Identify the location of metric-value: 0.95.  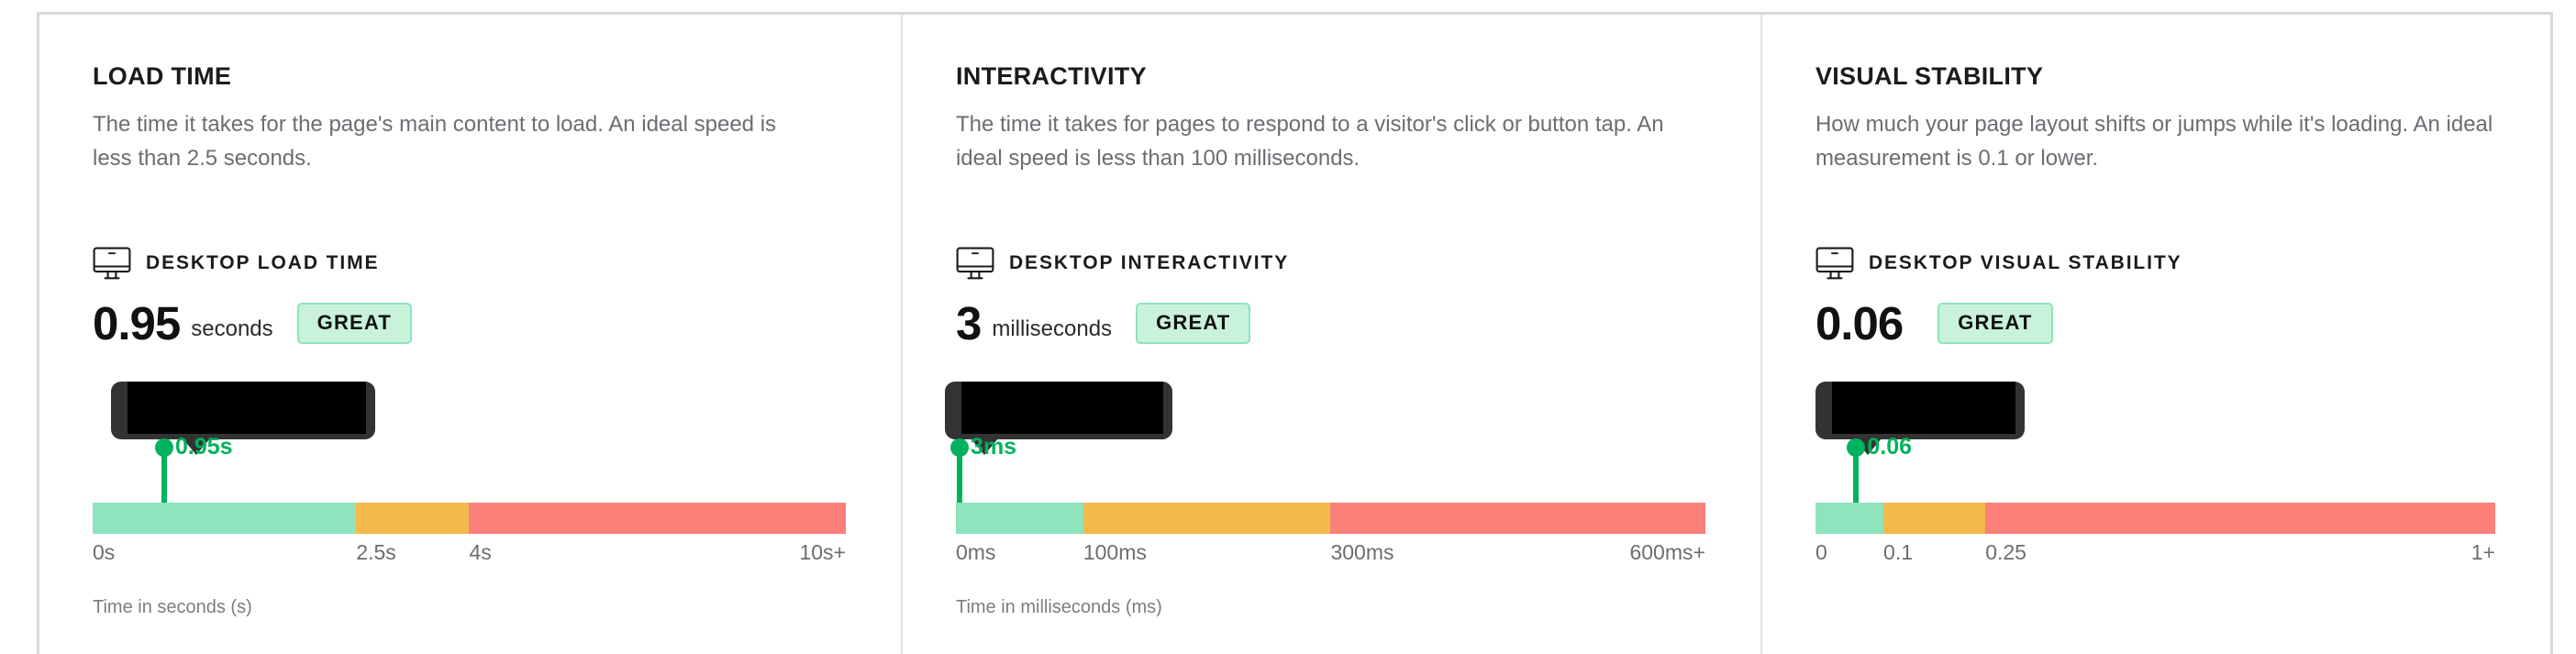
(137, 323).